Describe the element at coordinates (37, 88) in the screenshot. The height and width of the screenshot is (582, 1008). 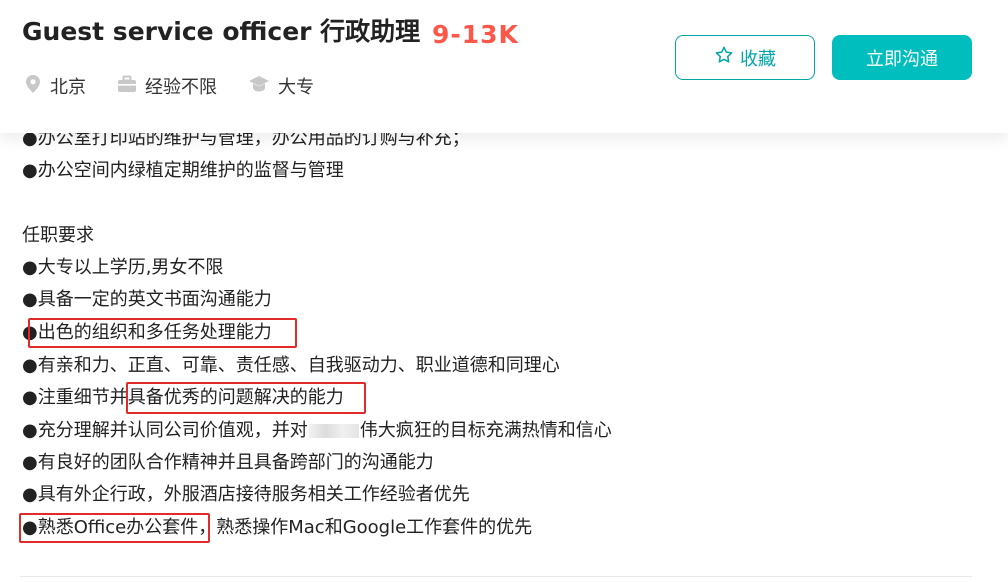
I see `location-pin-icon` at that location.